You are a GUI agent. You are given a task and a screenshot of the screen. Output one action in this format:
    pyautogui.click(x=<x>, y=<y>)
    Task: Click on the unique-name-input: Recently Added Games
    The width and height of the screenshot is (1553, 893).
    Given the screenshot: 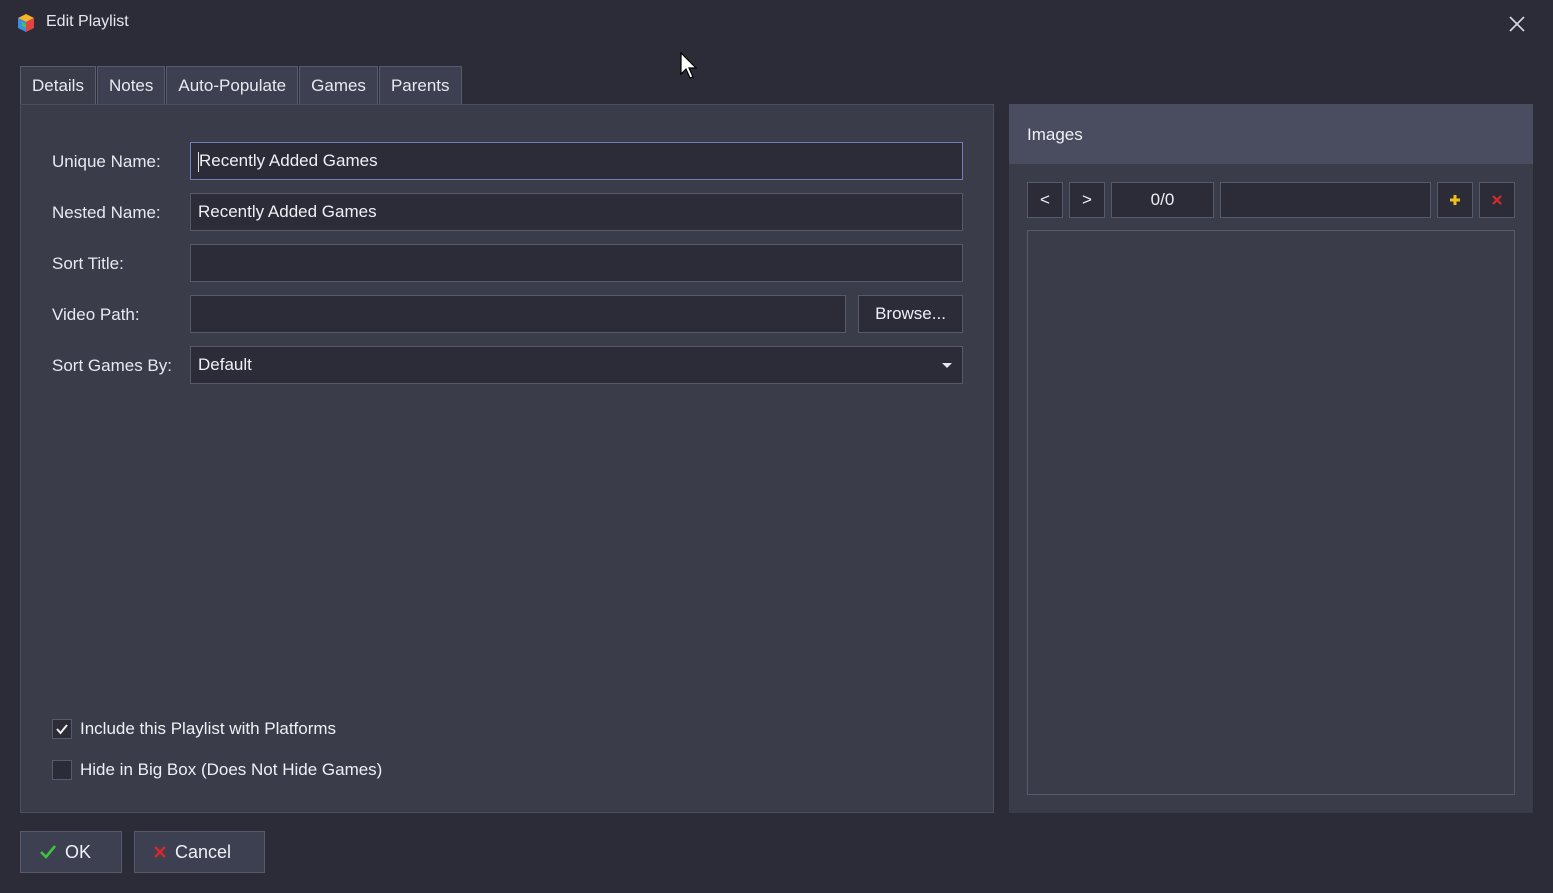 What is the action you would take?
    pyautogui.click(x=576, y=161)
    